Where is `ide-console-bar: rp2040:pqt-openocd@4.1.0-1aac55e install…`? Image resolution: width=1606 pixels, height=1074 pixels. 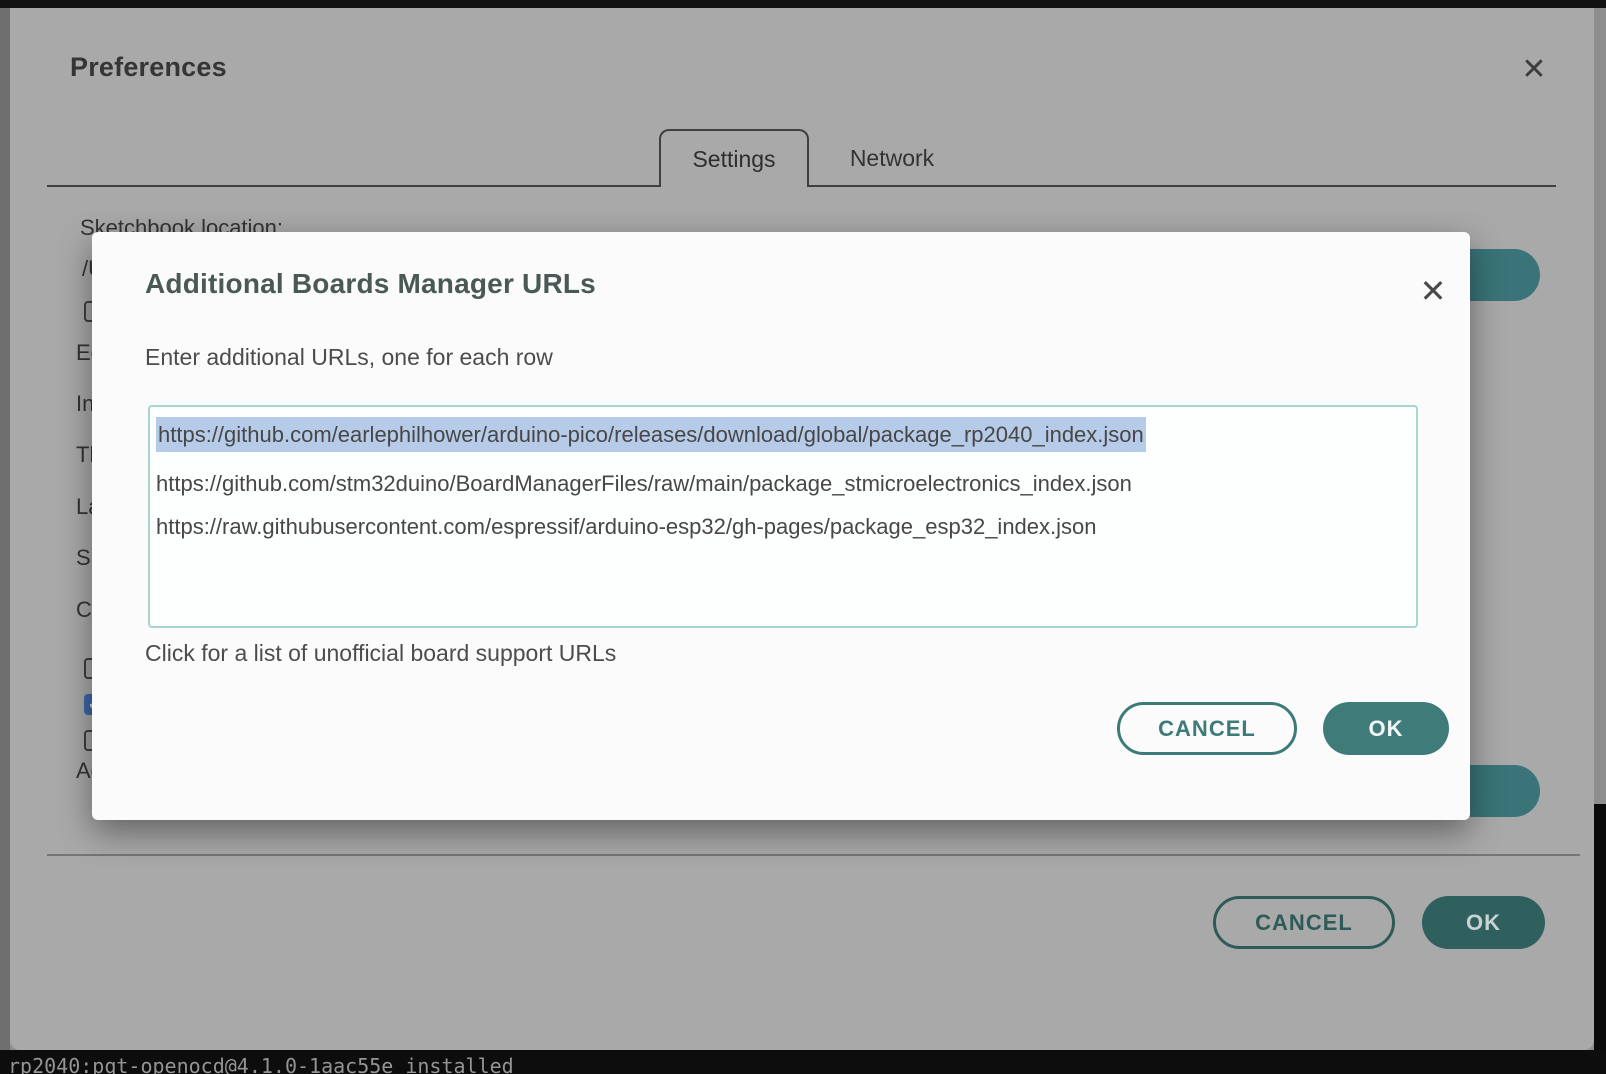
ide-console-bar: rp2040:pqt-openocd@4.1.0-1aac55e install… is located at coordinates (803, 1062).